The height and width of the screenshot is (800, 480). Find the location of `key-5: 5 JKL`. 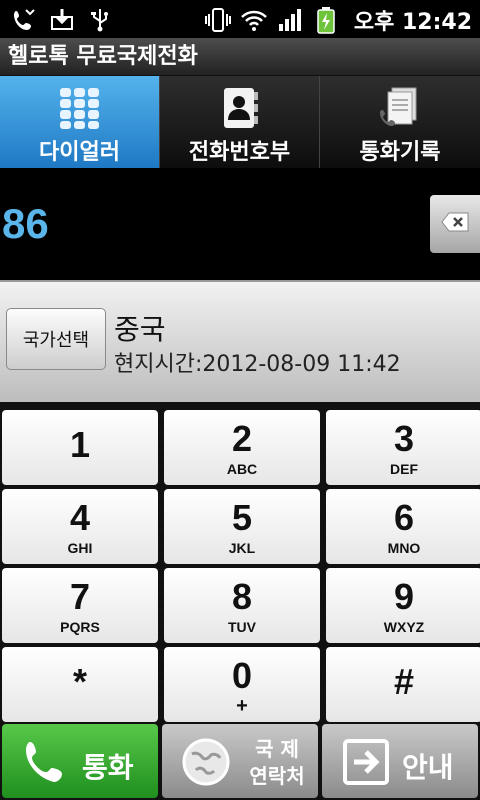

key-5: 5 JKL is located at coordinates (242, 526).